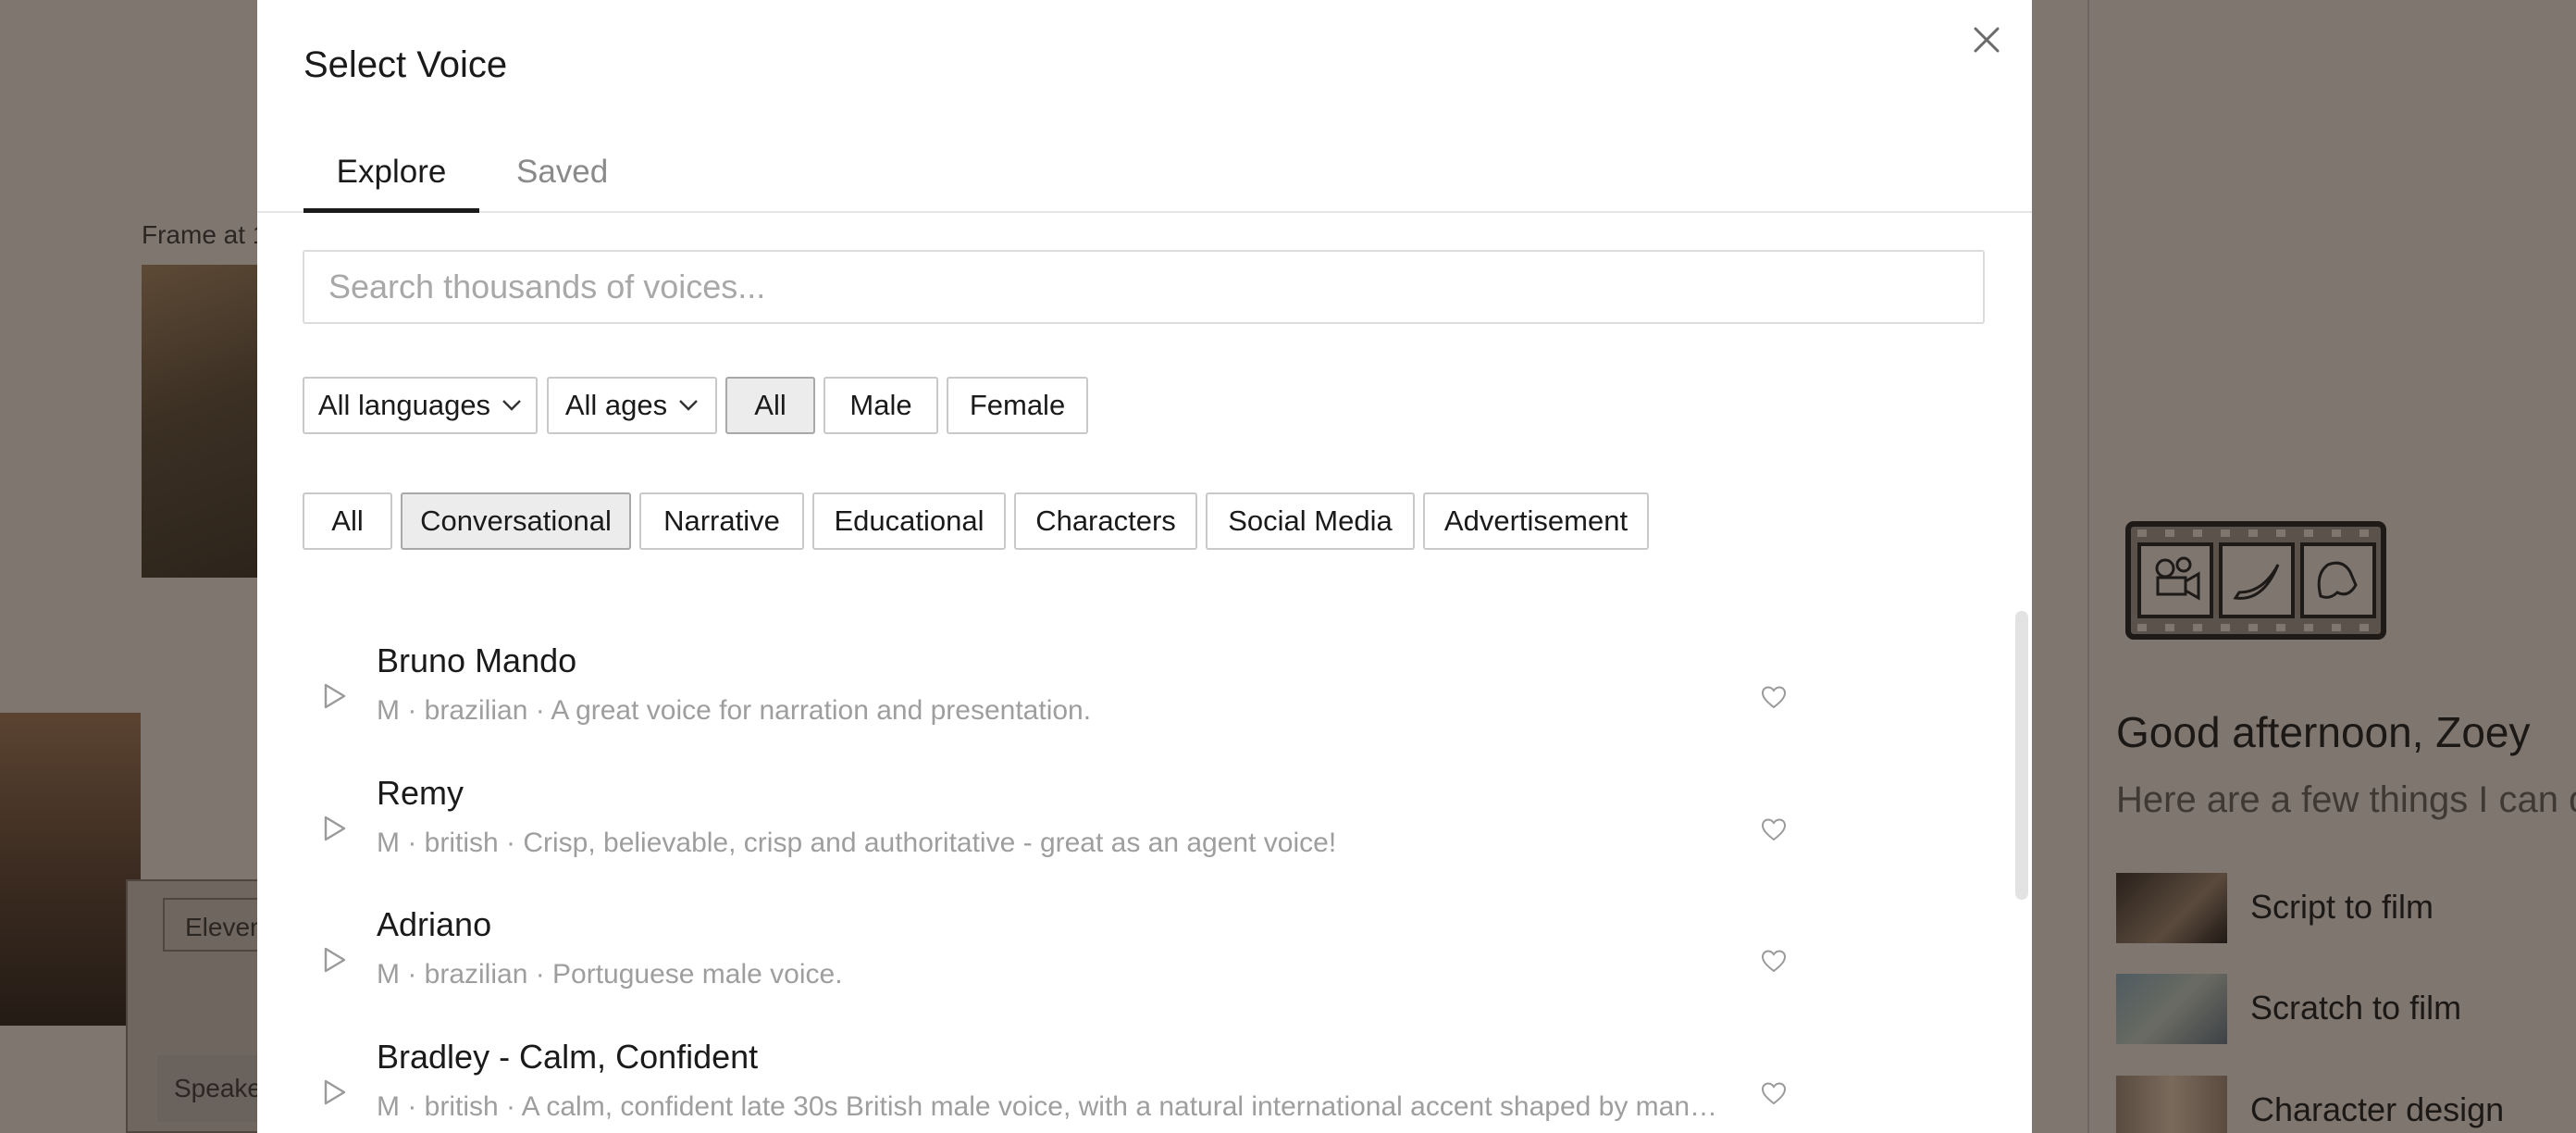 Image resolution: width=2576 pixels, height=1133 pixels. I want to click on category-advertisement: Advertisement, so click(1536, 521).